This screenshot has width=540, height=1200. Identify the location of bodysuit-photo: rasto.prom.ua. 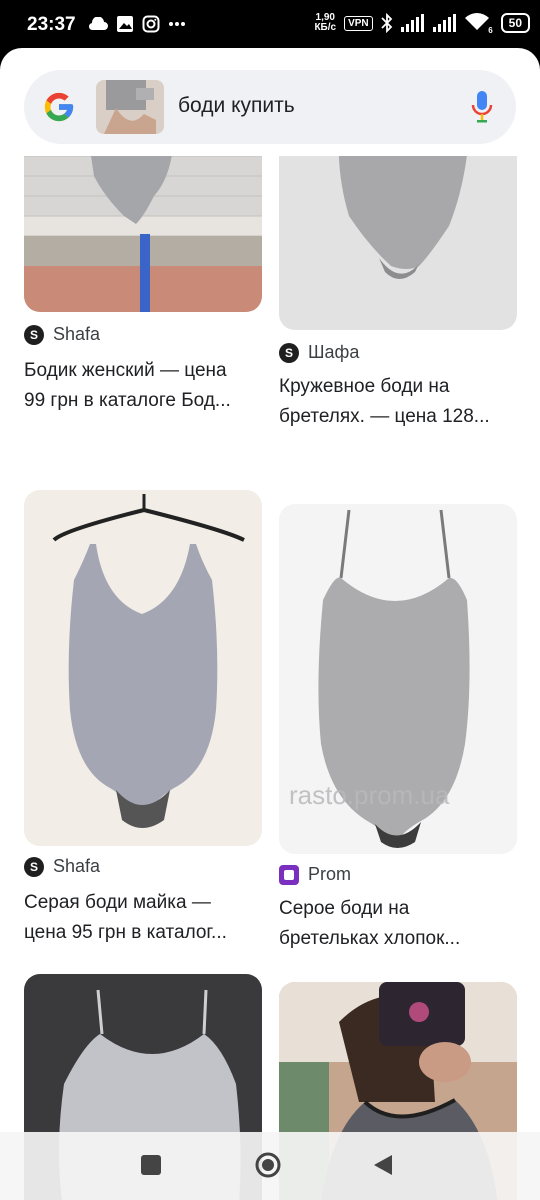
(398, 679).